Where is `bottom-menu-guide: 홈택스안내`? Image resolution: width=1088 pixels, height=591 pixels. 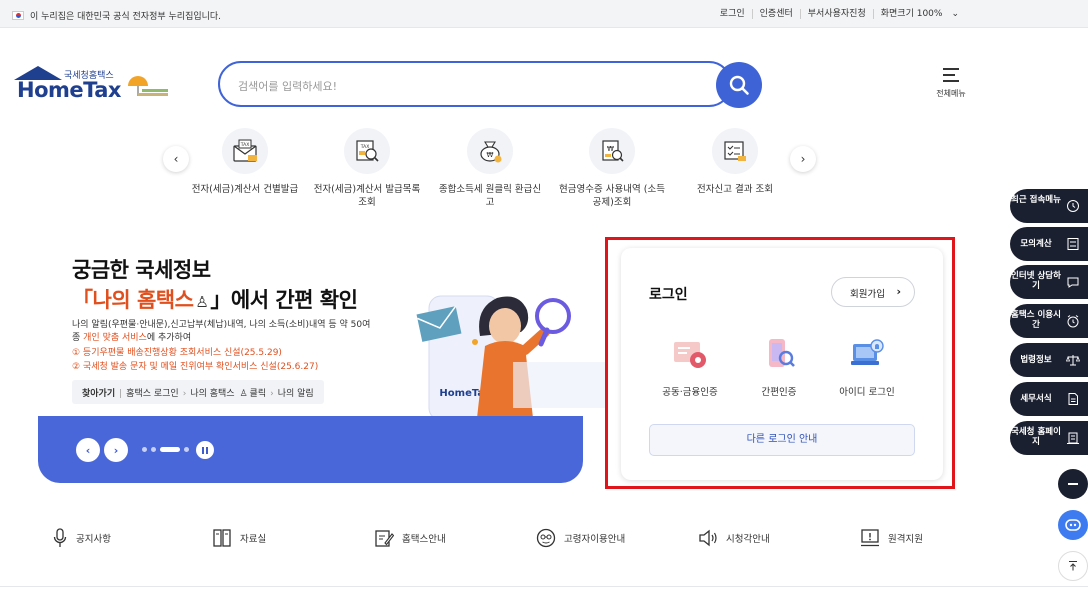 bottom-menu-guide: 홈택스안내 is located at coordinates (410, 538).